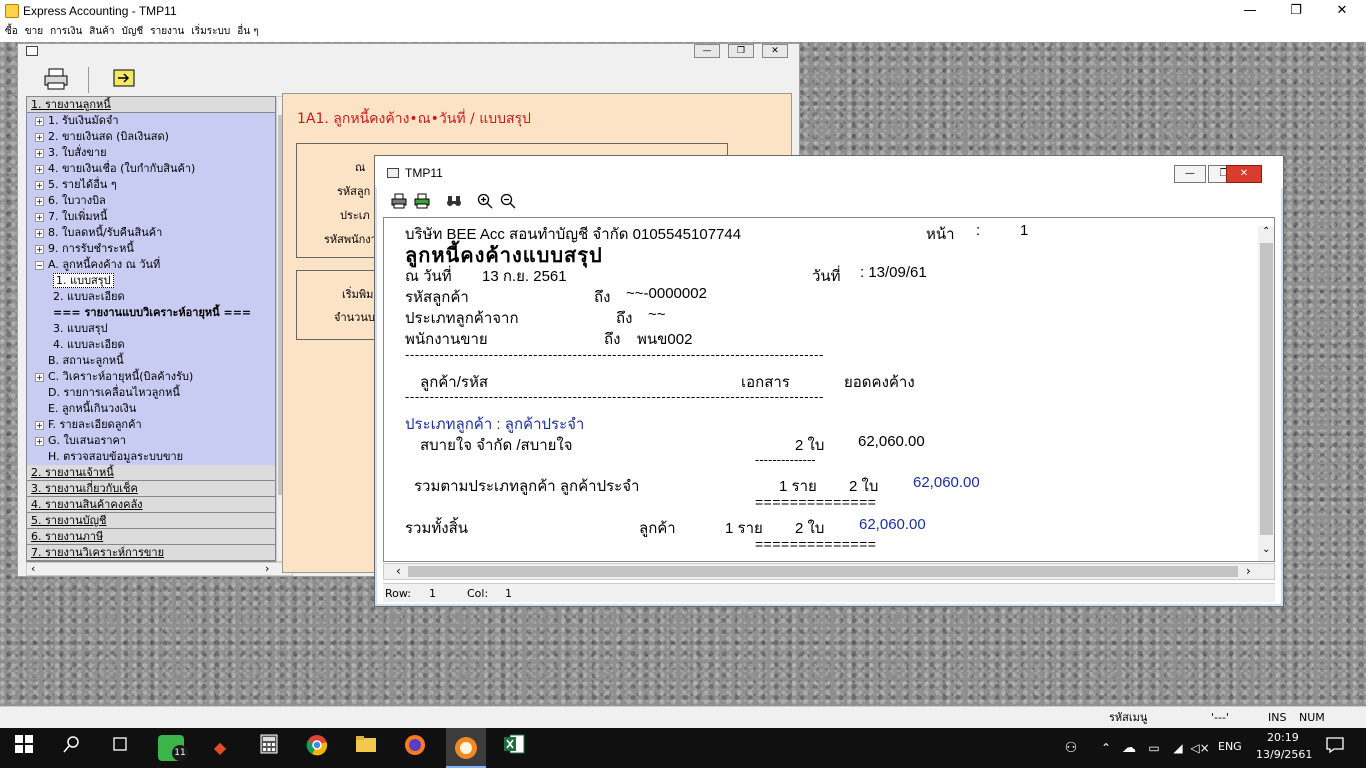 This screenshot has height=768, width=1366. What do you see at coordinates (1190, 174) in the screenshot?
I see `preview-minimize-button: —` at bounding box center [1190, 174].